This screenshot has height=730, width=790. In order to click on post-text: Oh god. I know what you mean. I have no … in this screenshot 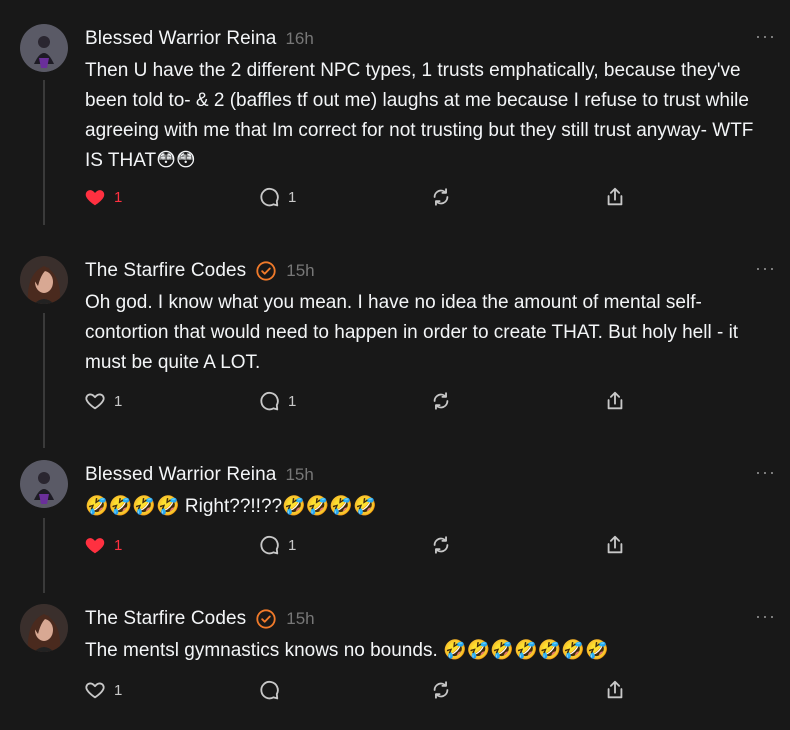, I will do `click(414, 332)`.